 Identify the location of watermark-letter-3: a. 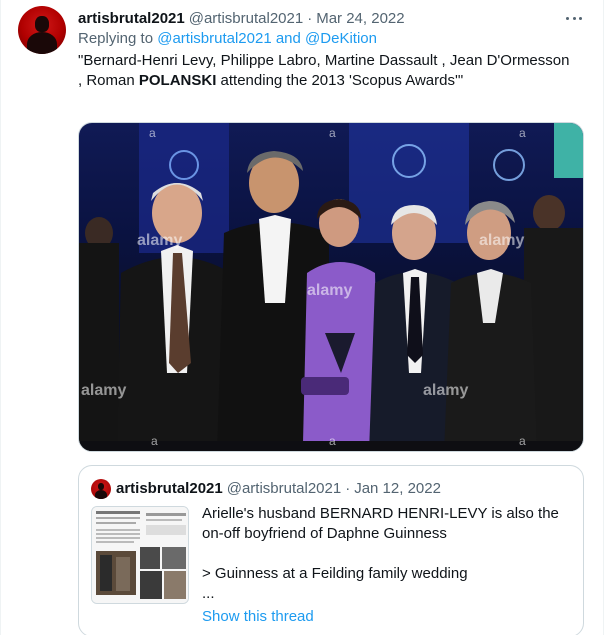
(522, 133).